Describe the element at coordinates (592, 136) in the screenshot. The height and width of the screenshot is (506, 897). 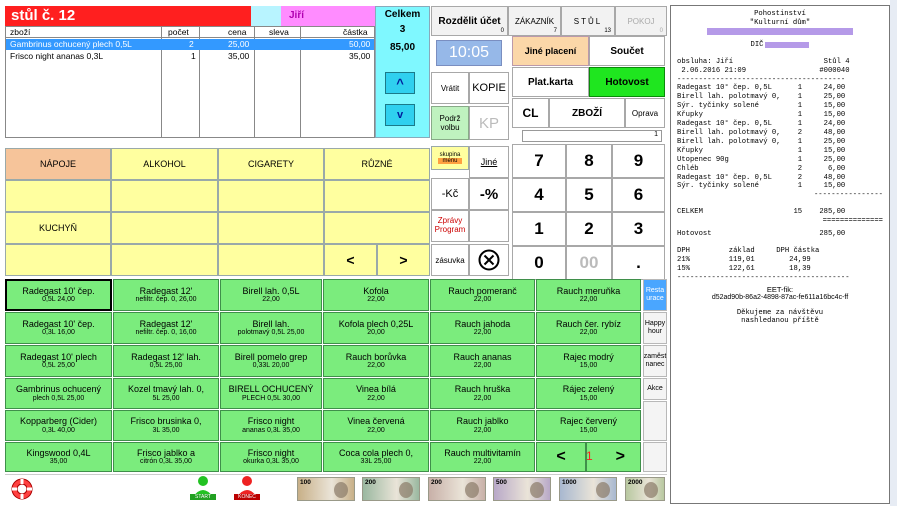
I see `input-field: 1` at that location.